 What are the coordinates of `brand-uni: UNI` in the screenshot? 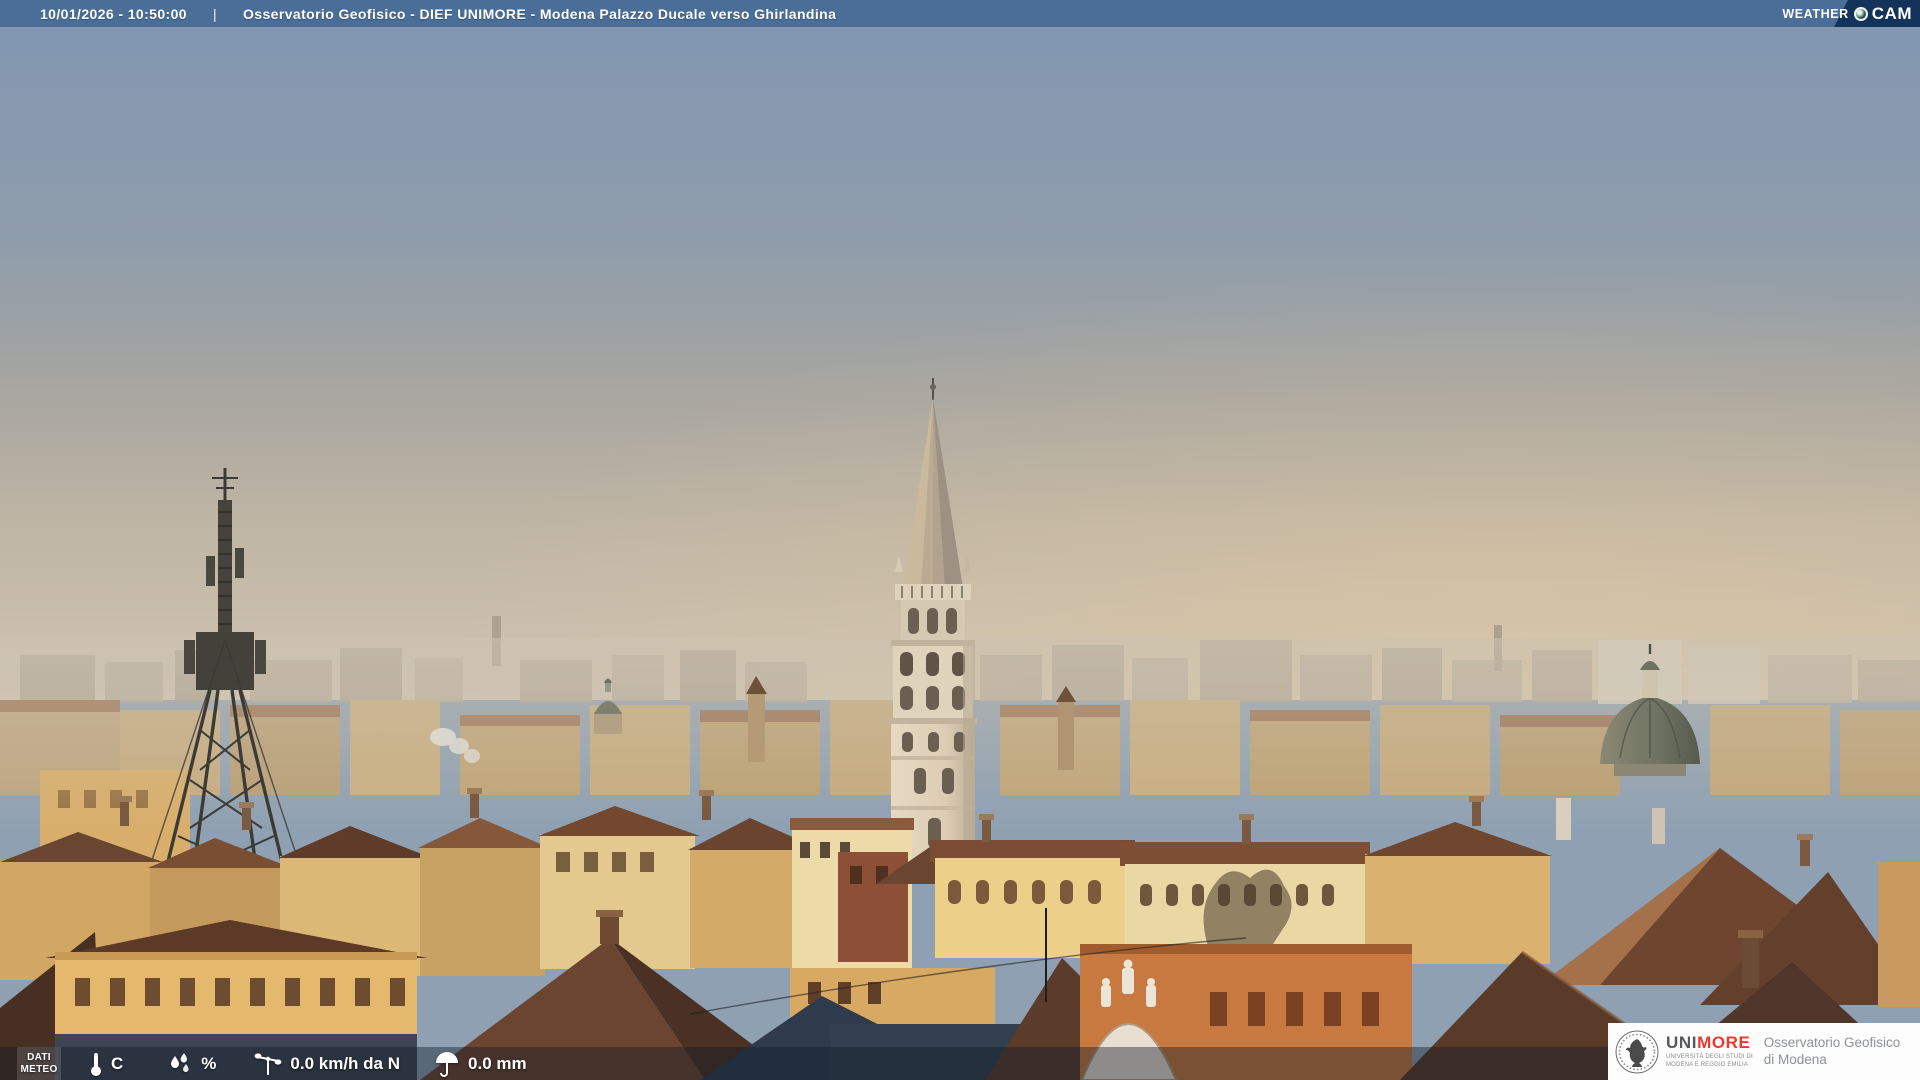 It's located at (1682, 1042).